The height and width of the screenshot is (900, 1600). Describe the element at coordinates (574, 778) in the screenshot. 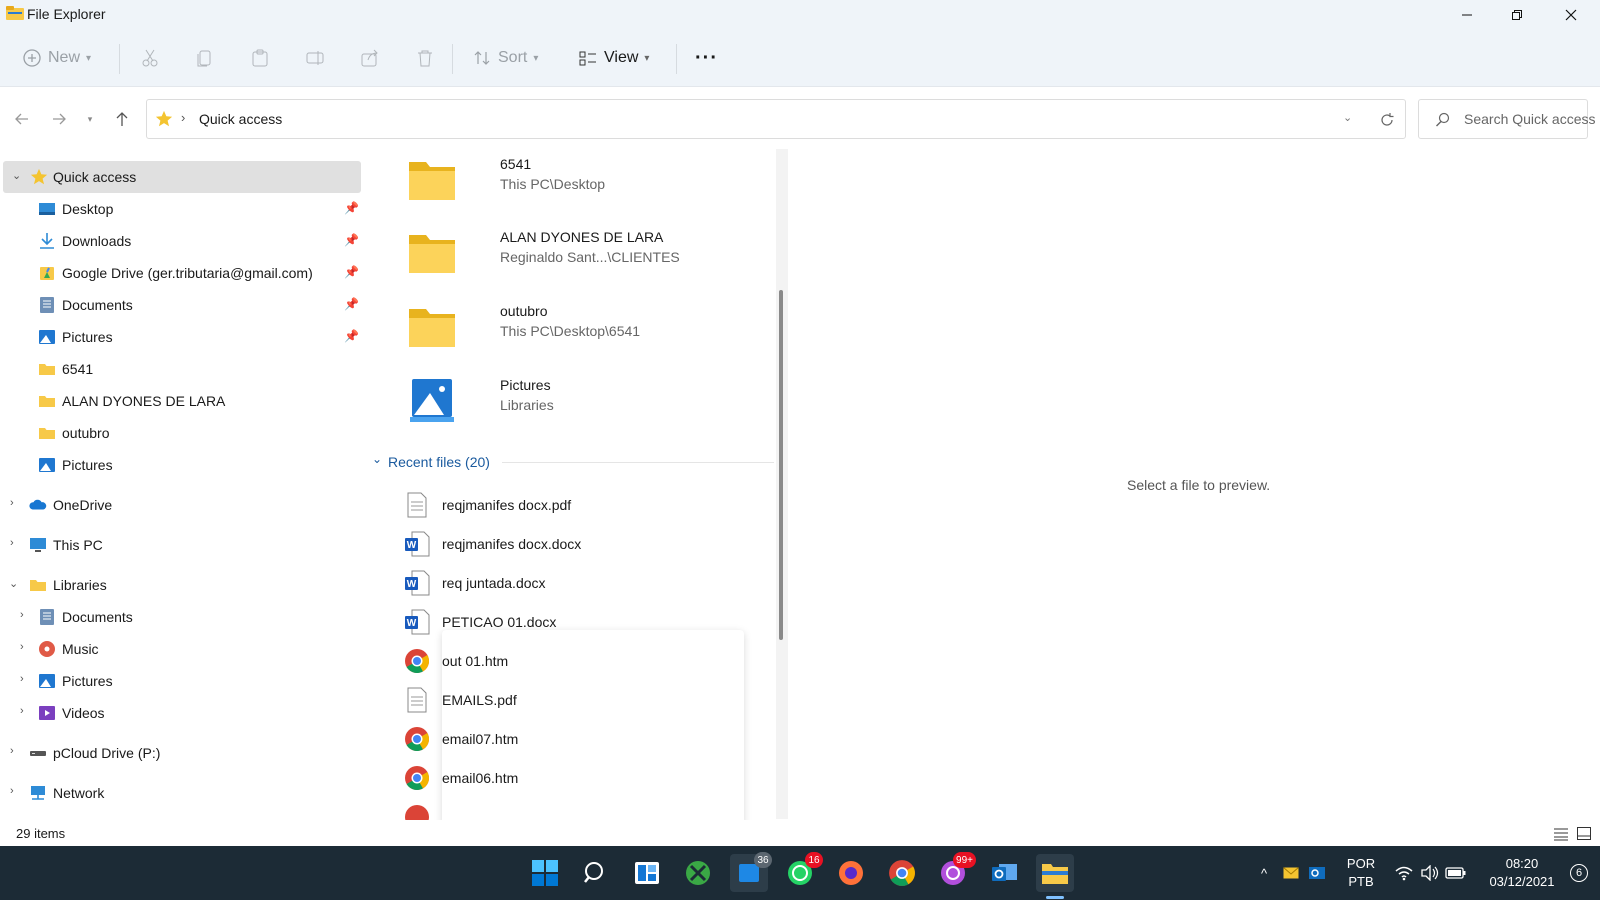

I see `recent-file-row: email06.htm` at that location.